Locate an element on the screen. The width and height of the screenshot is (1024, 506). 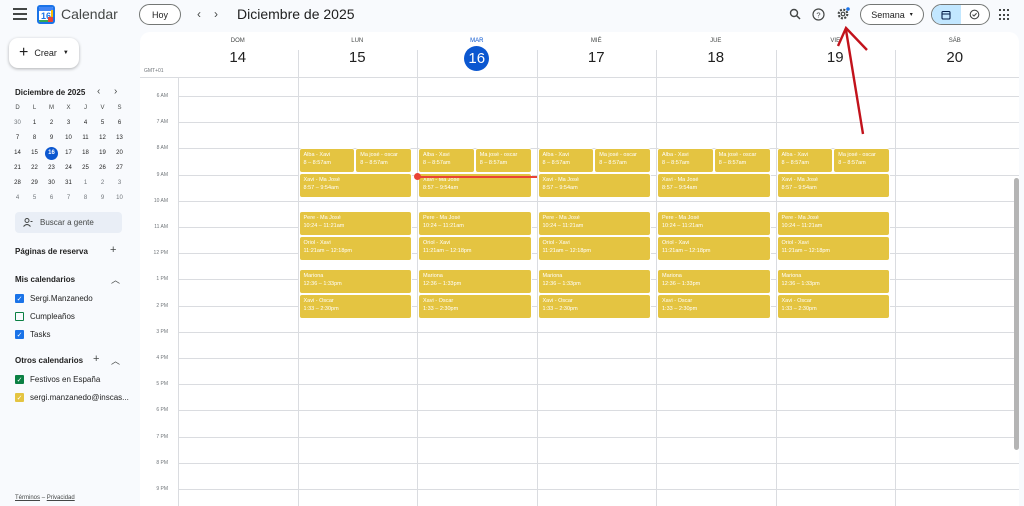
day-header: MIÉ 17 is located at coordinates (597, 54).